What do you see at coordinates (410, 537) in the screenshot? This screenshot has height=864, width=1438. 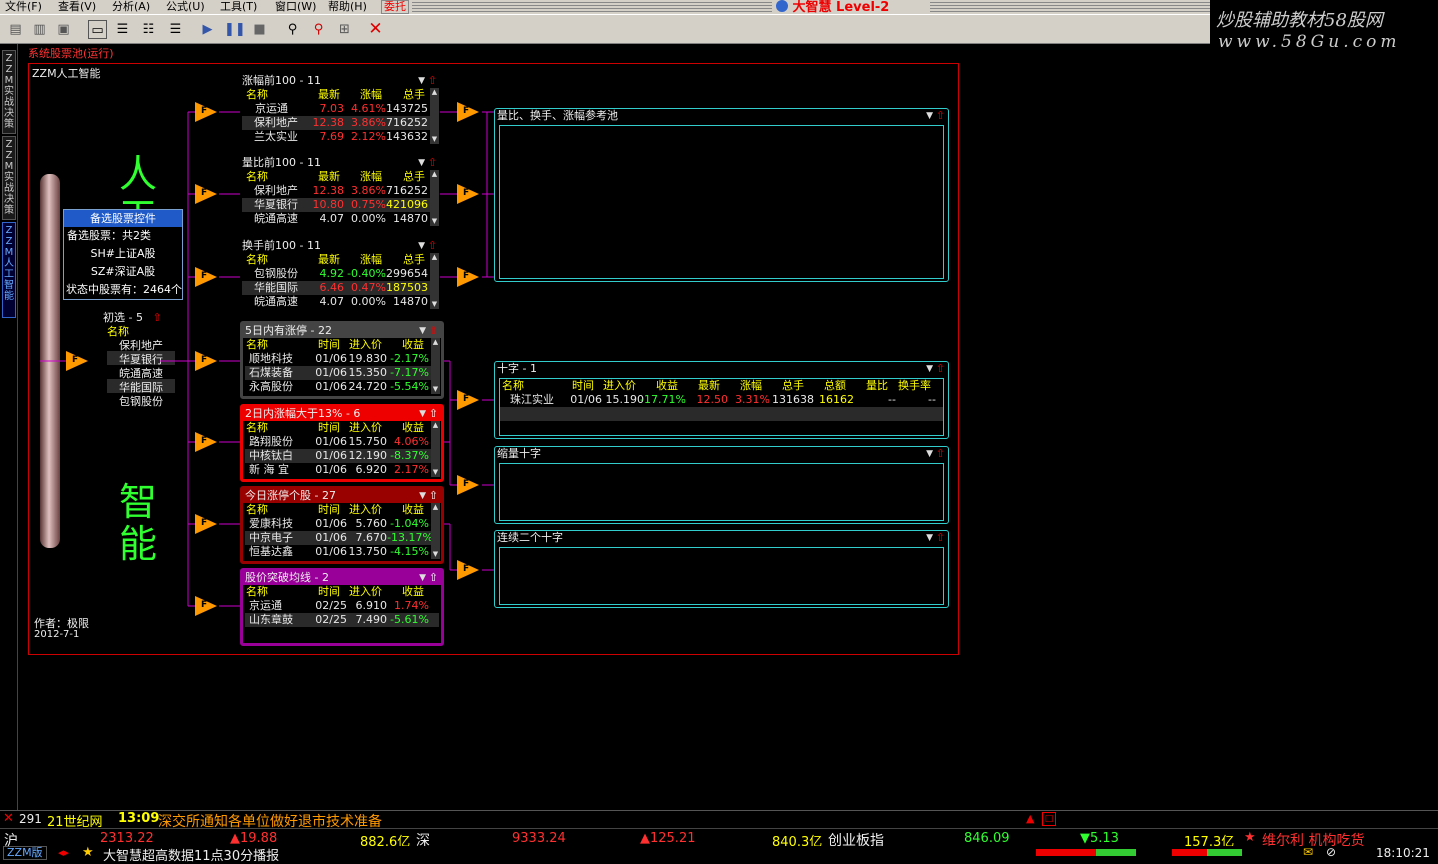 I see `table-cell: -13.17%` at bounding box center [410, 537].